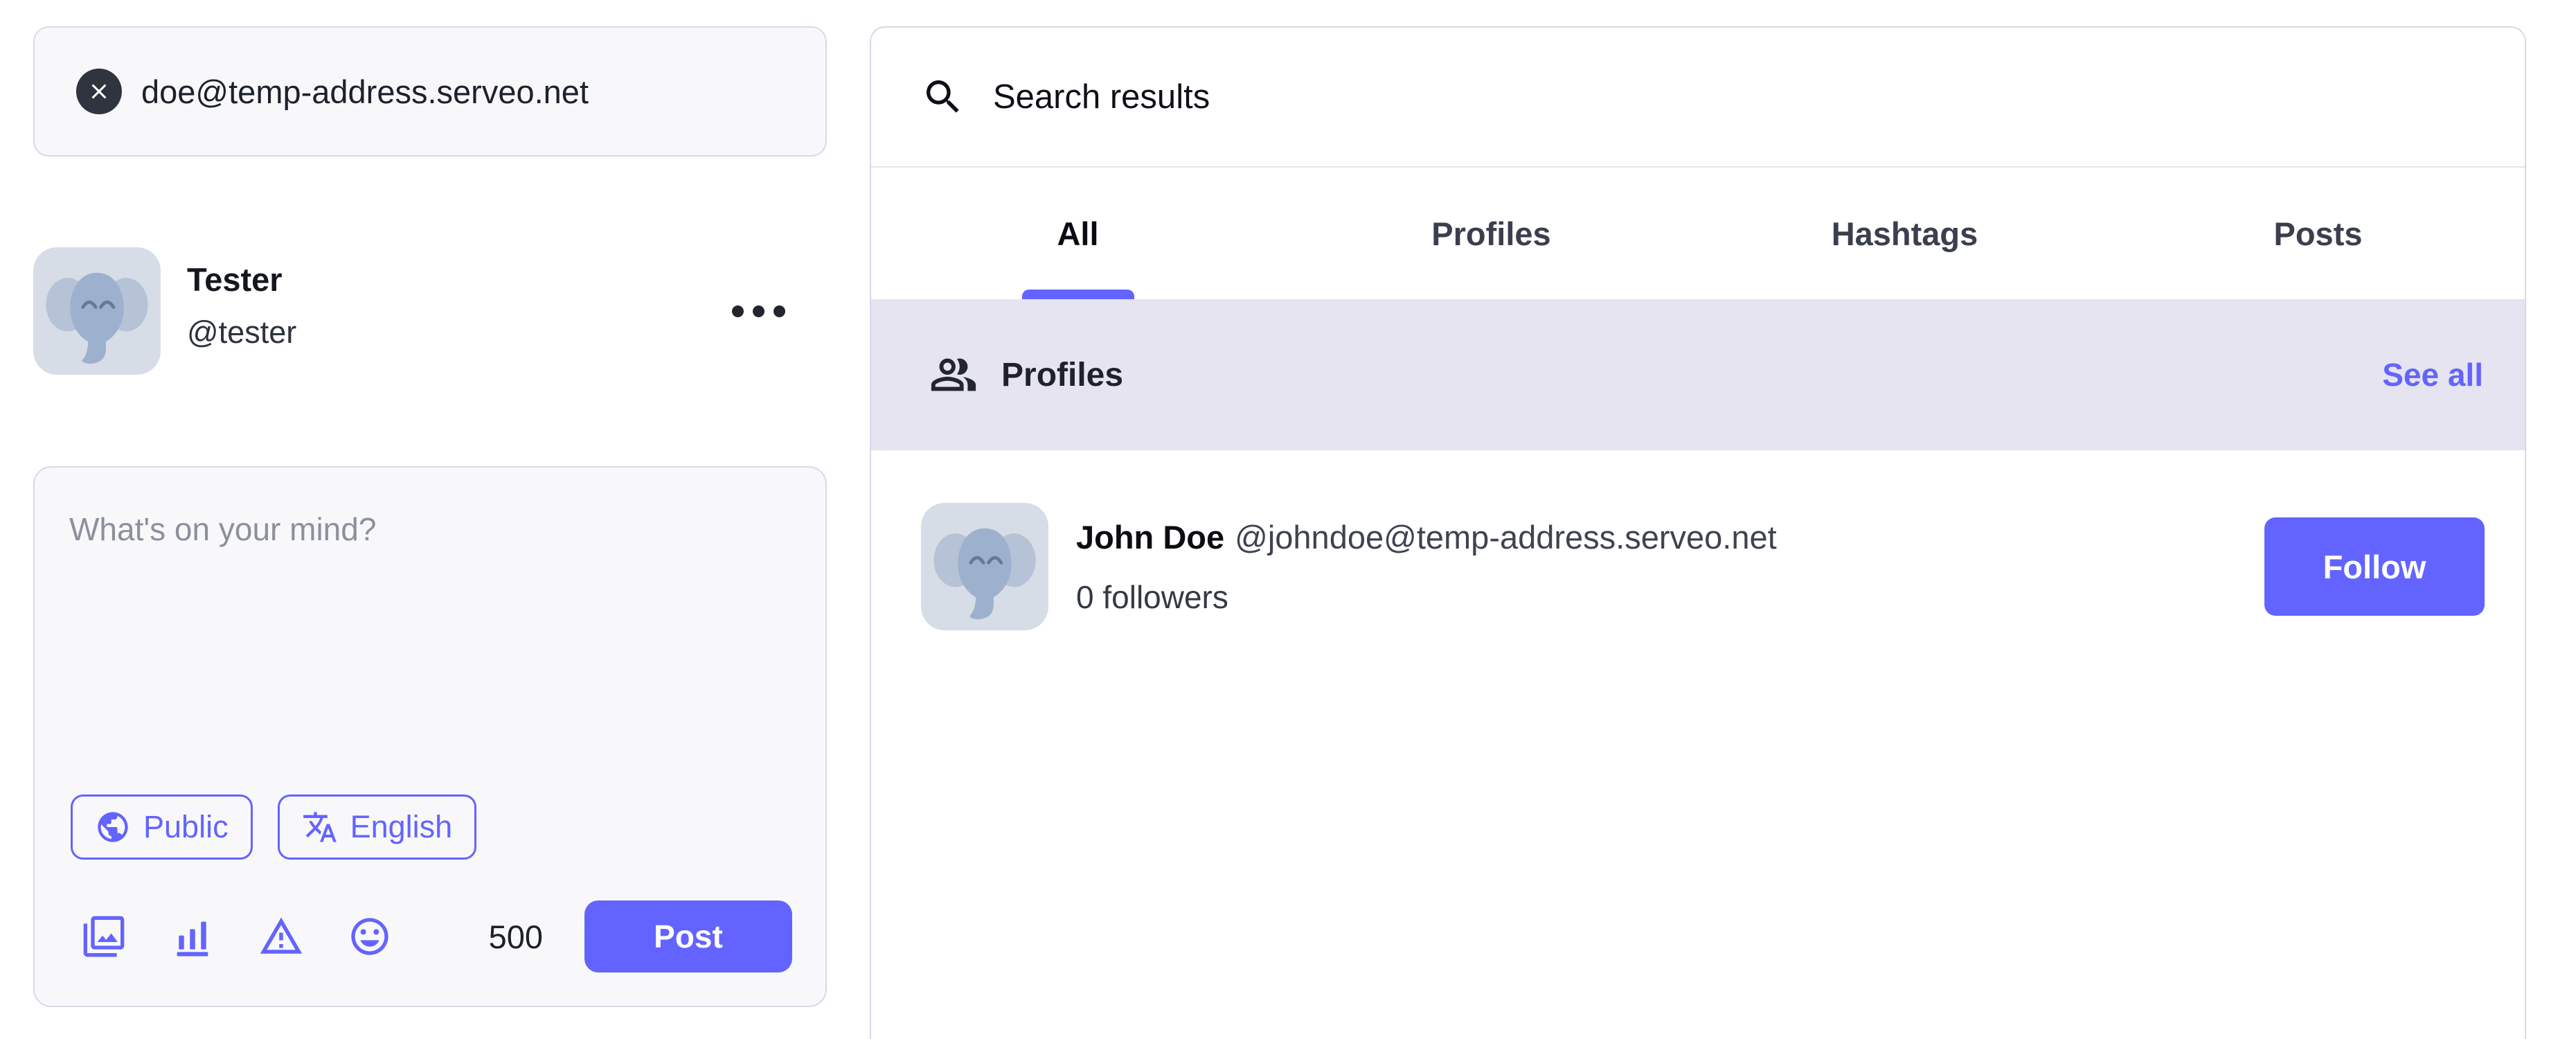  I want to click on search-clear-button, so click(99, 92).